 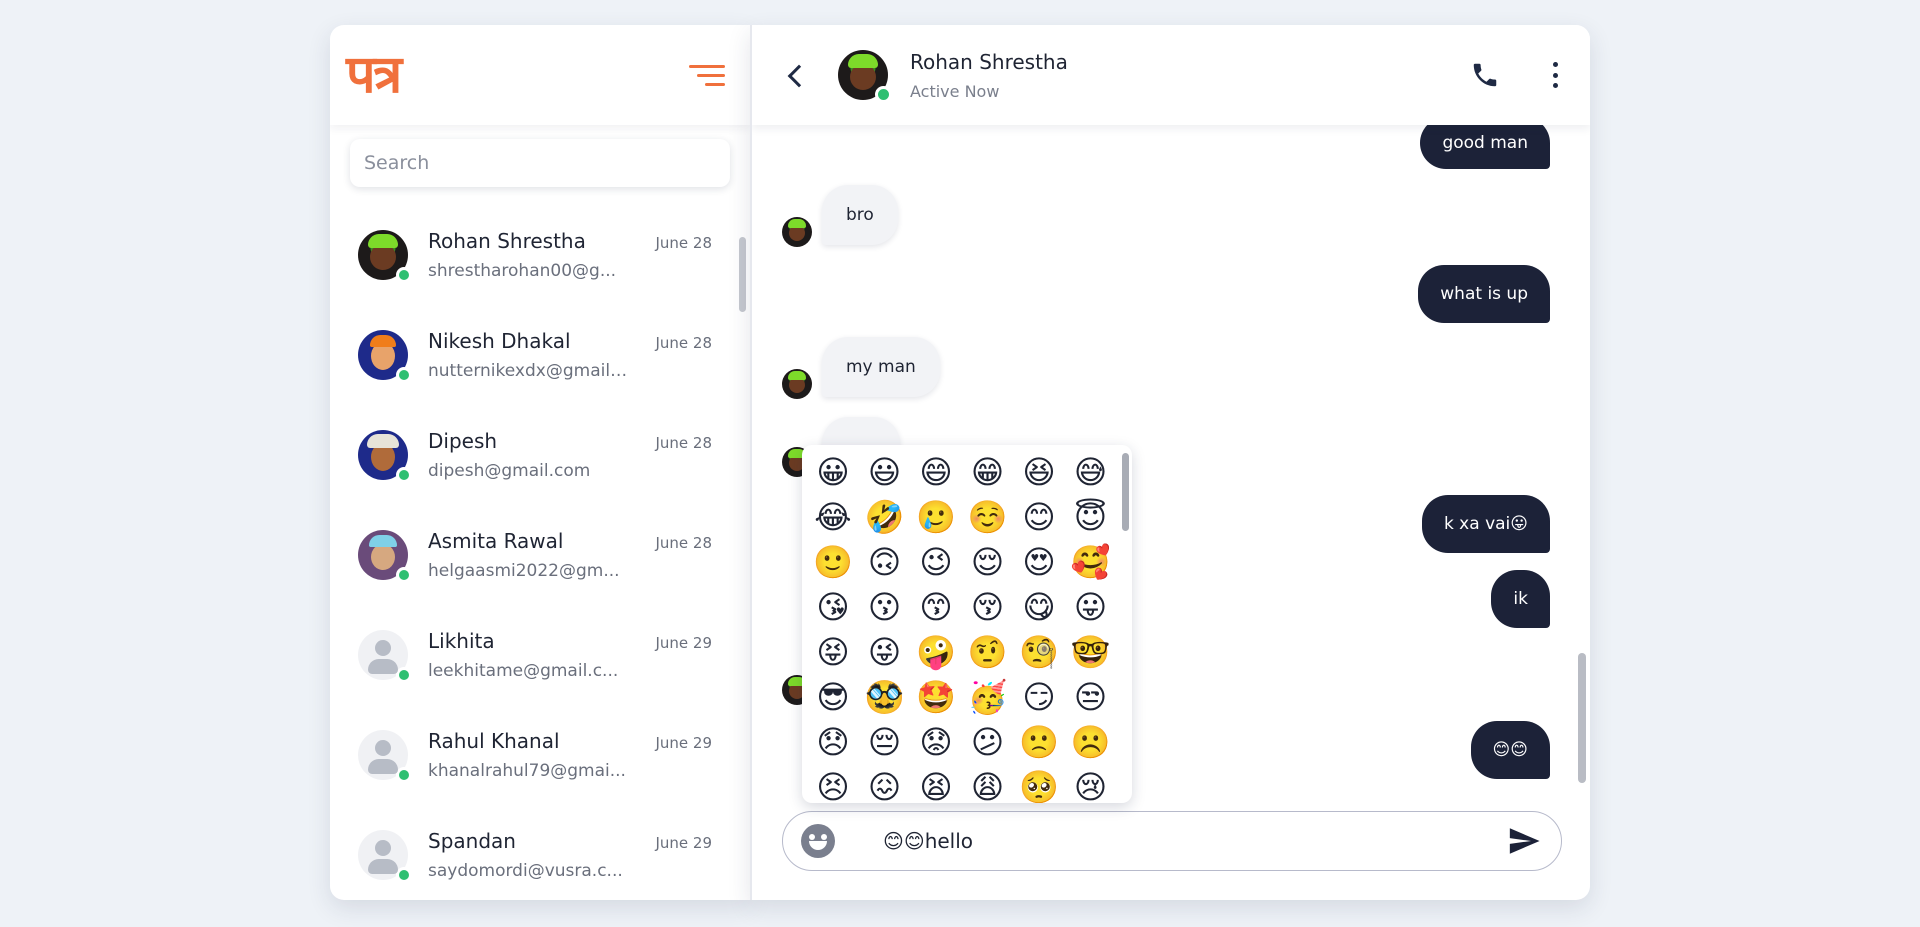 I want to click on message-incoming: bro, so click(x=860, y=215).